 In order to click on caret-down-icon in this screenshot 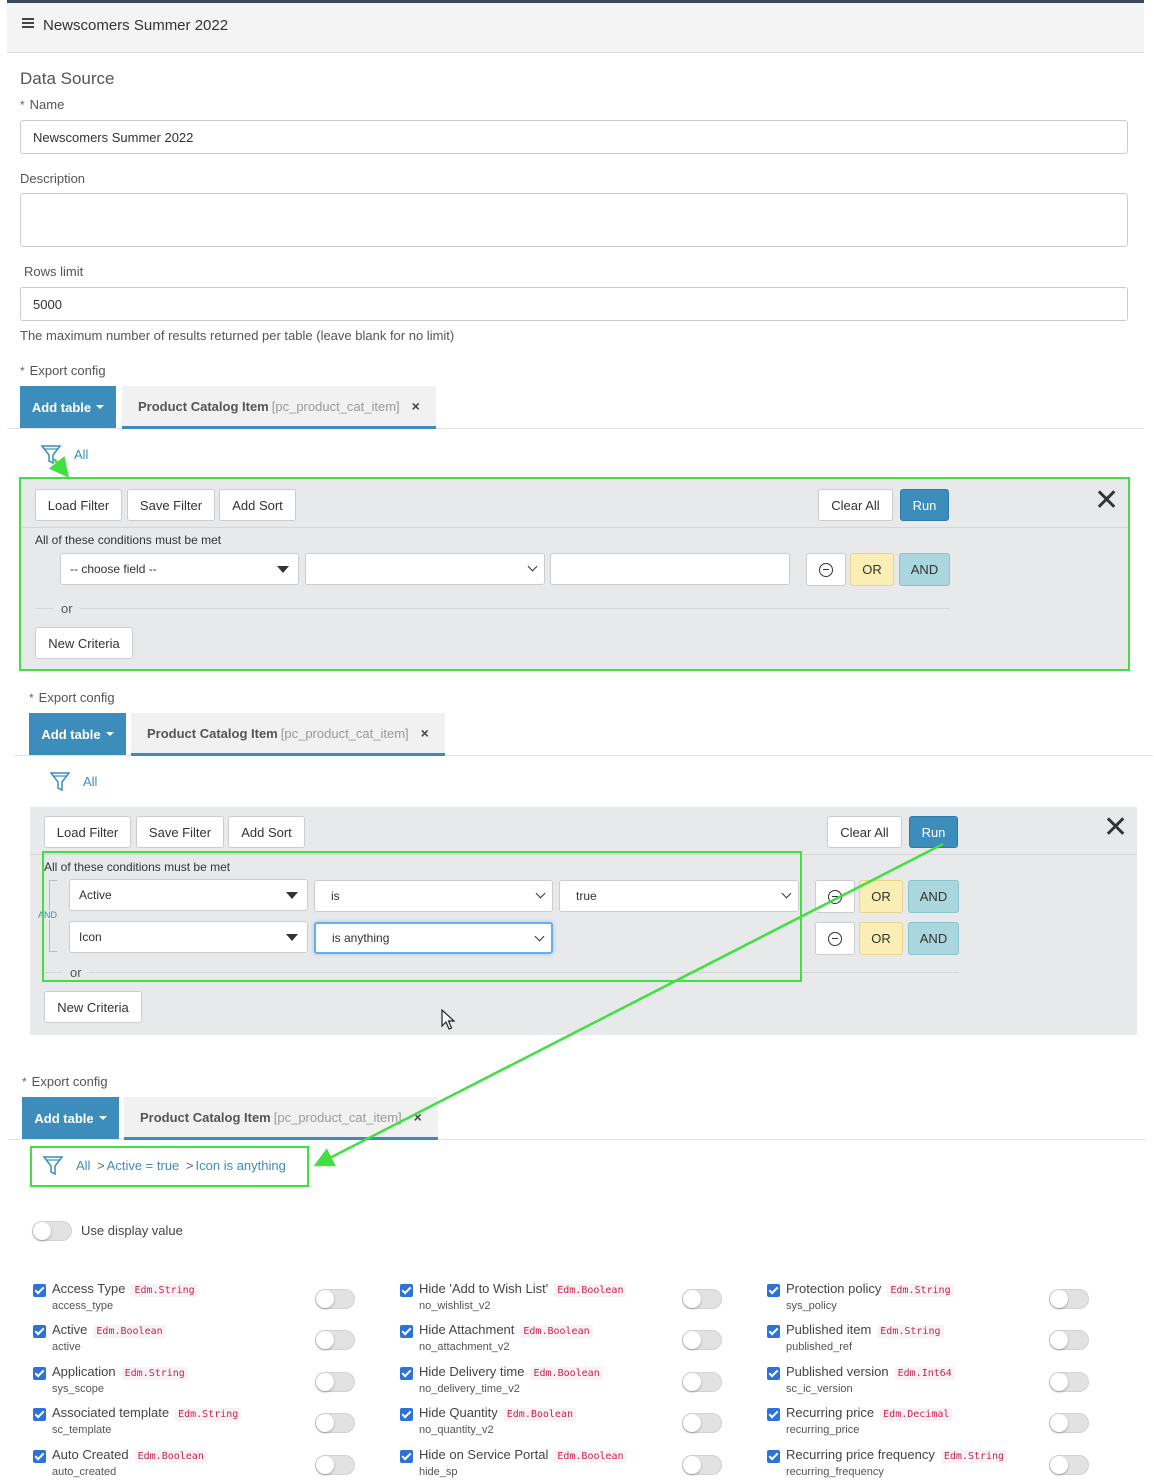, I will do `click(109, 734)`.